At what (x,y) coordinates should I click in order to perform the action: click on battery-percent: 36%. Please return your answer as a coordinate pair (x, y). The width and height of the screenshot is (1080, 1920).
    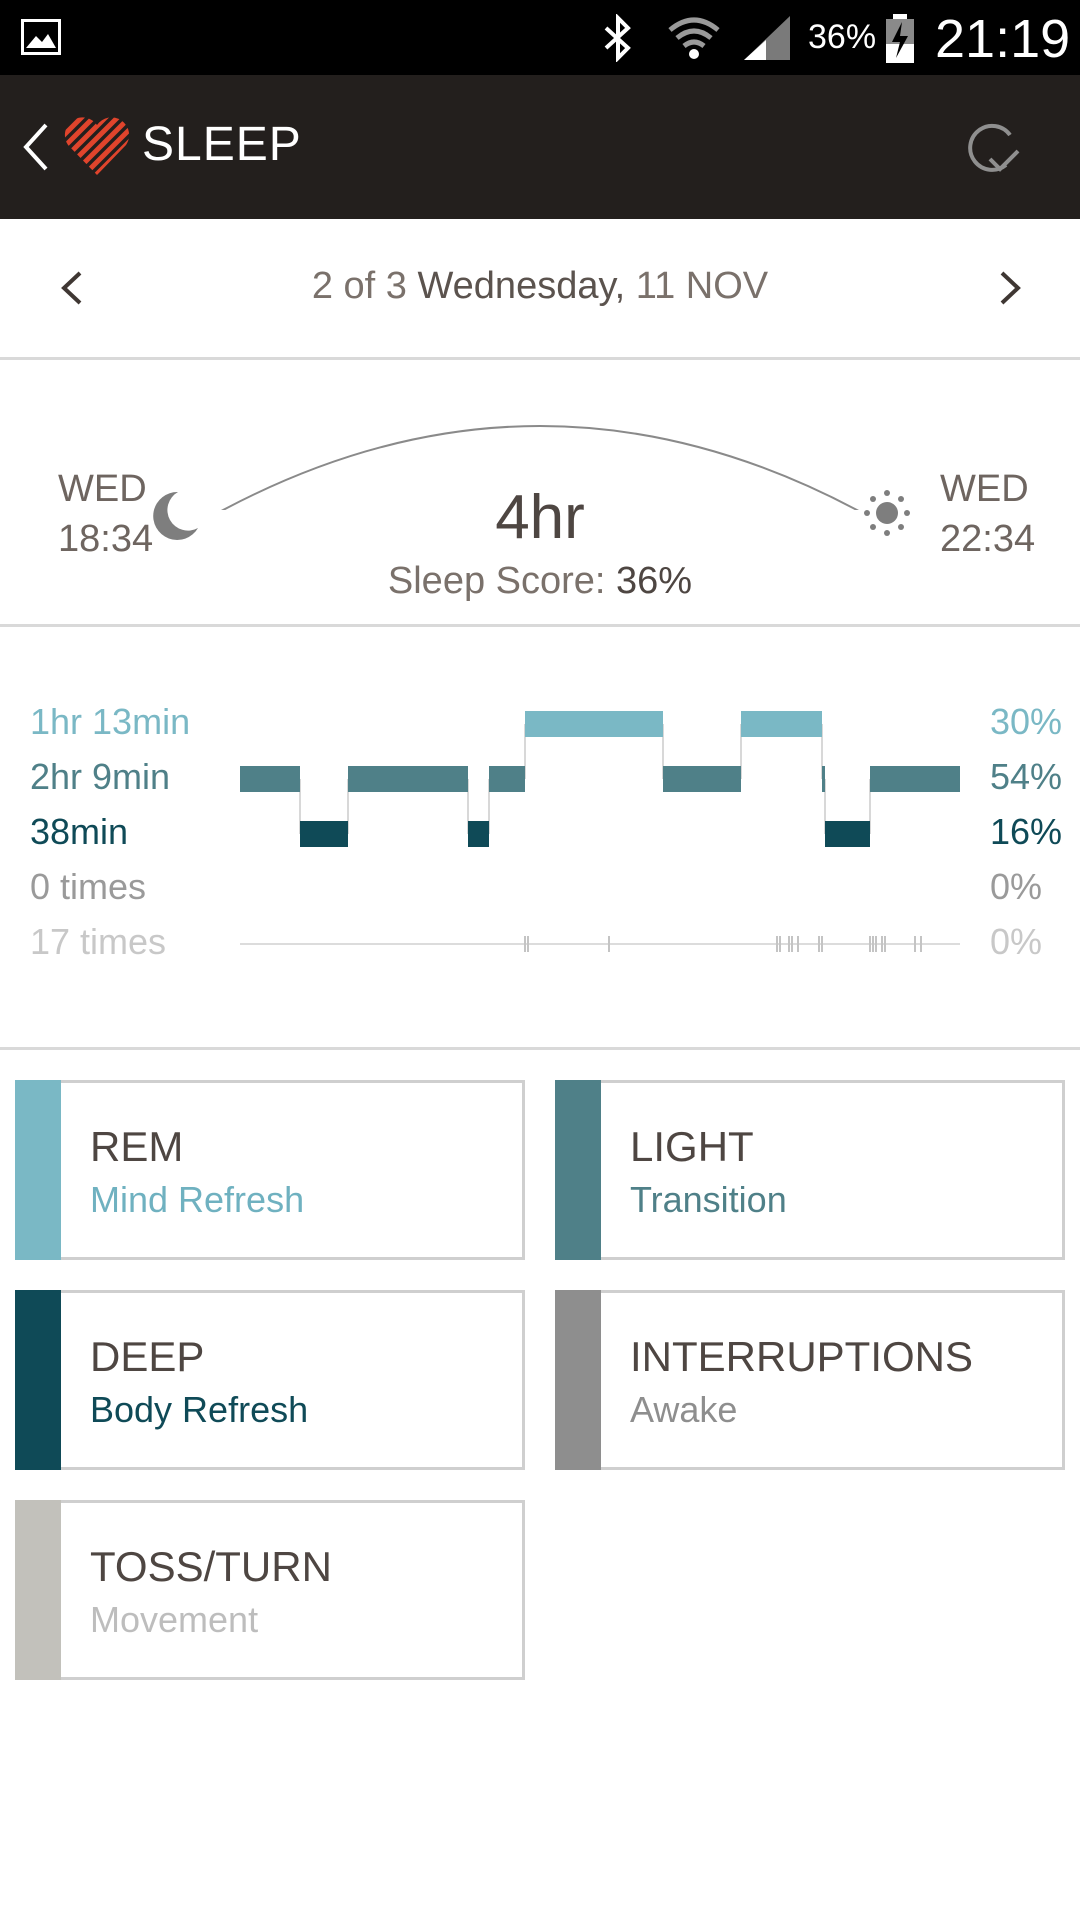
    Looking at the image, I should click on (842, 37).